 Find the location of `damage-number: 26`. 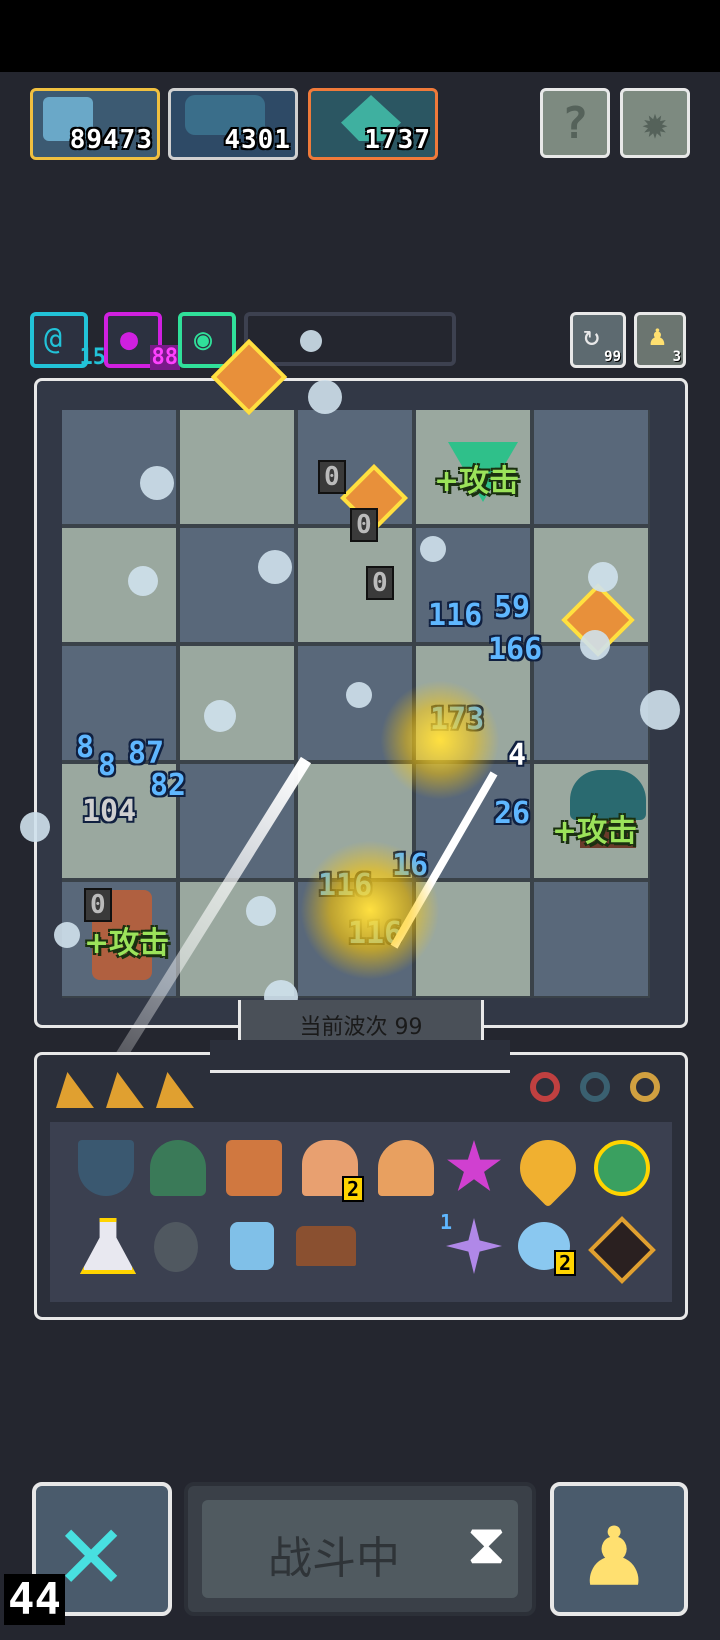

damage-number: 26 is located at coordinates (512, 813).